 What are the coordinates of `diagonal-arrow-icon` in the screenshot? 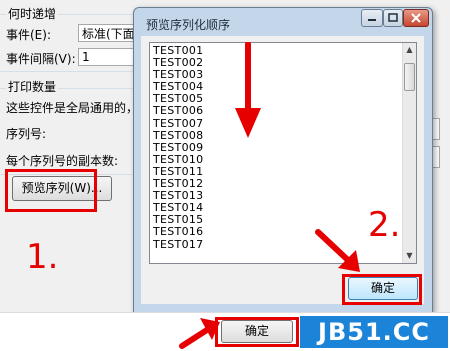 It's located at (337, 250).